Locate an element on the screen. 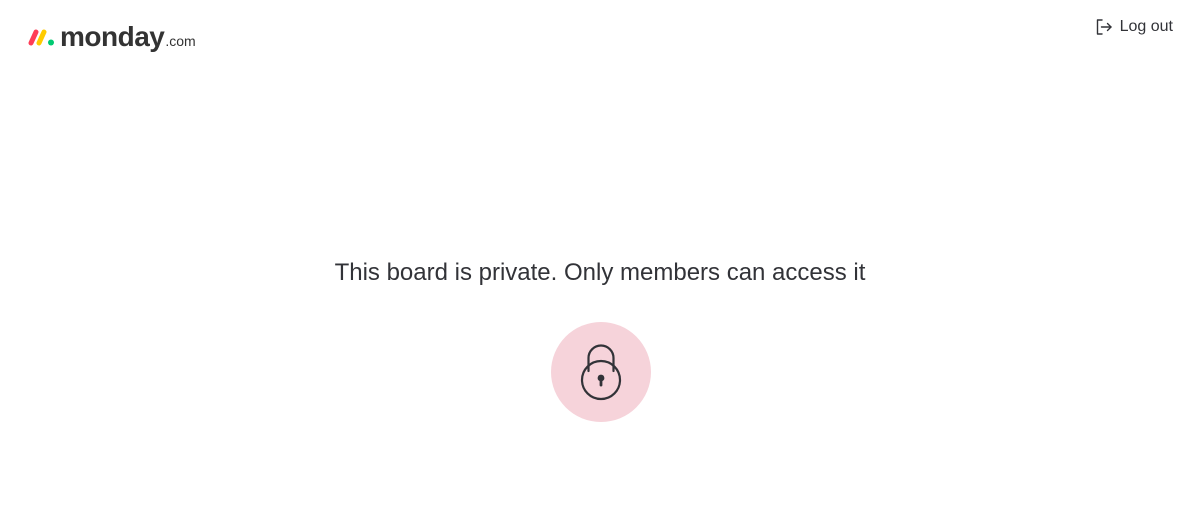 The width and height of the screenshot is (1200, 506). logo-suffix: .com is located at coordinates (180, 41).